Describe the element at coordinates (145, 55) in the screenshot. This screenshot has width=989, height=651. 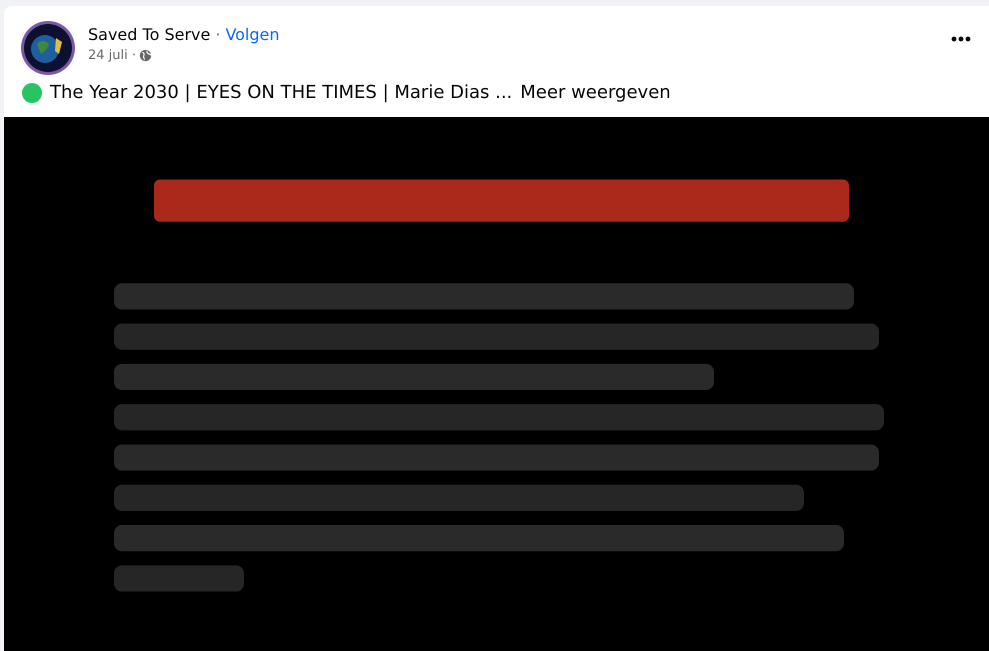
I see `globe-icon` at that location.